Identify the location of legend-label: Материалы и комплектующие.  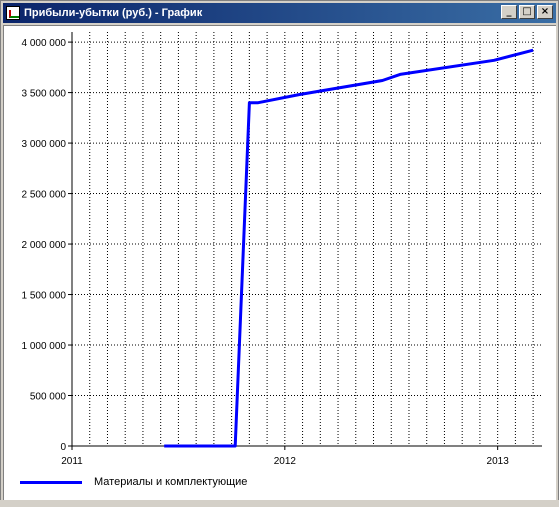
(171, 482).